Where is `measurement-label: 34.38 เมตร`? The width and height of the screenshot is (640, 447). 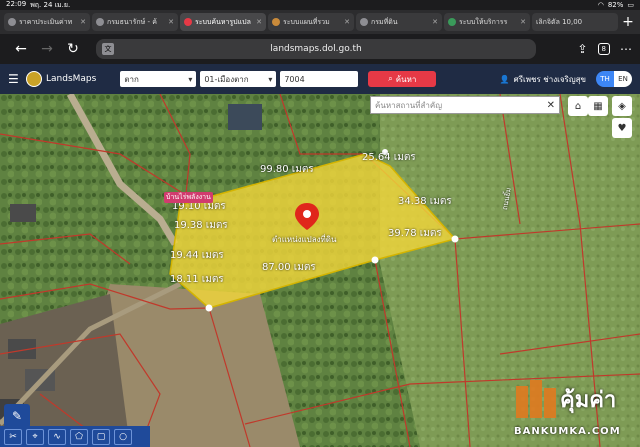
measurement-label: 34.38 เมตร is located at coordinates (425, 201).